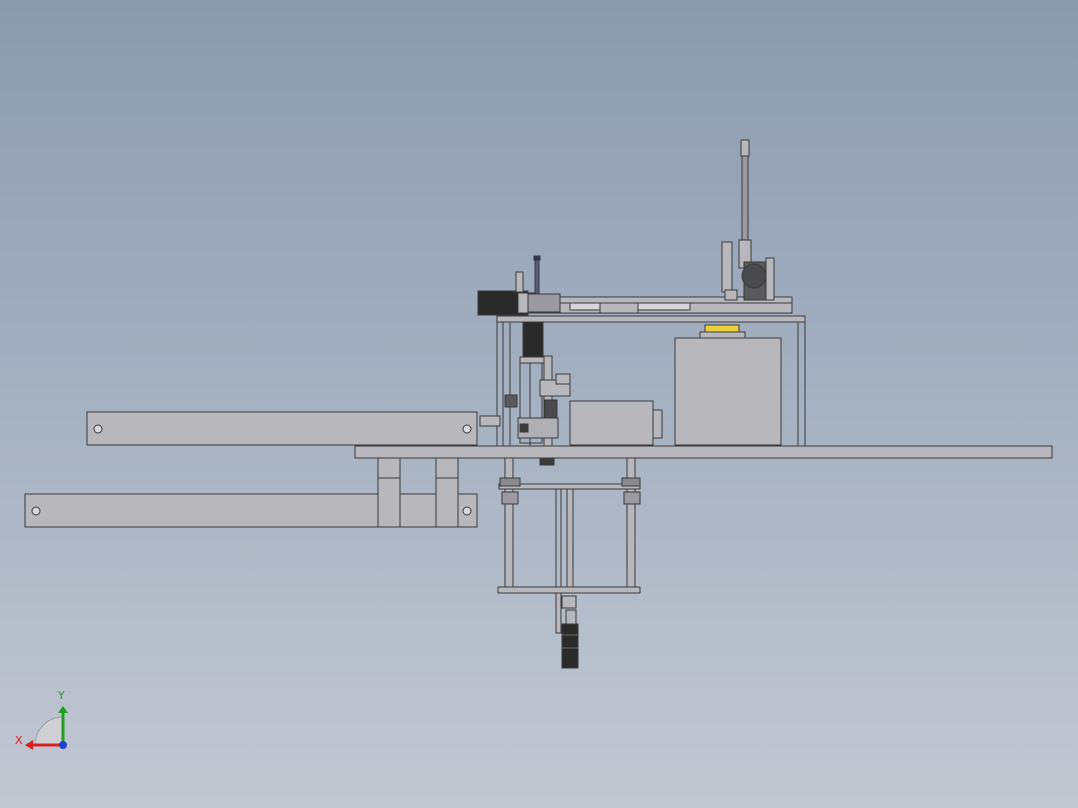  What do you see at coordinates (282, 428) in the screenshot?
I see `upper-arm-bar` at bounding box center [282, 428].